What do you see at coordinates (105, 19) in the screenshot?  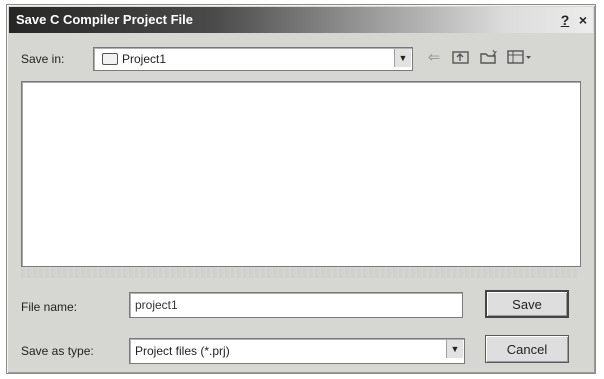 I see `dialog-title: Save C Compiler Project File` at bounding box center [105, 19].